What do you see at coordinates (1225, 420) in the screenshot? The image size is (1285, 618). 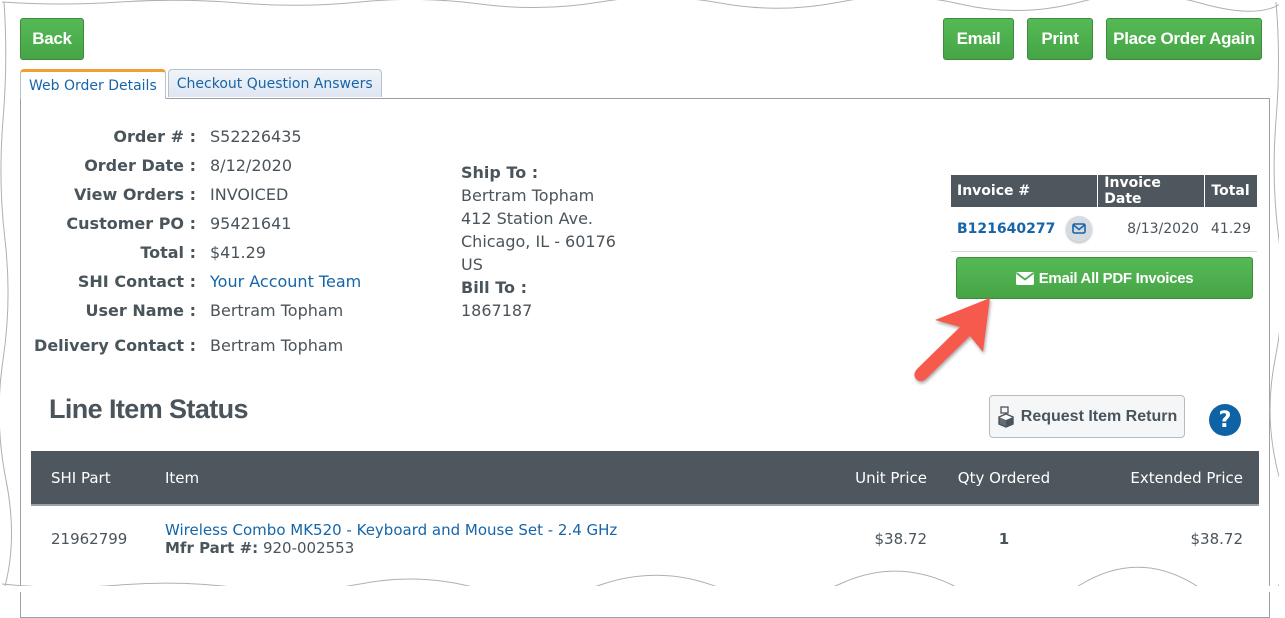 I see `help-icon: ?` at bounding box center [1225, 420].